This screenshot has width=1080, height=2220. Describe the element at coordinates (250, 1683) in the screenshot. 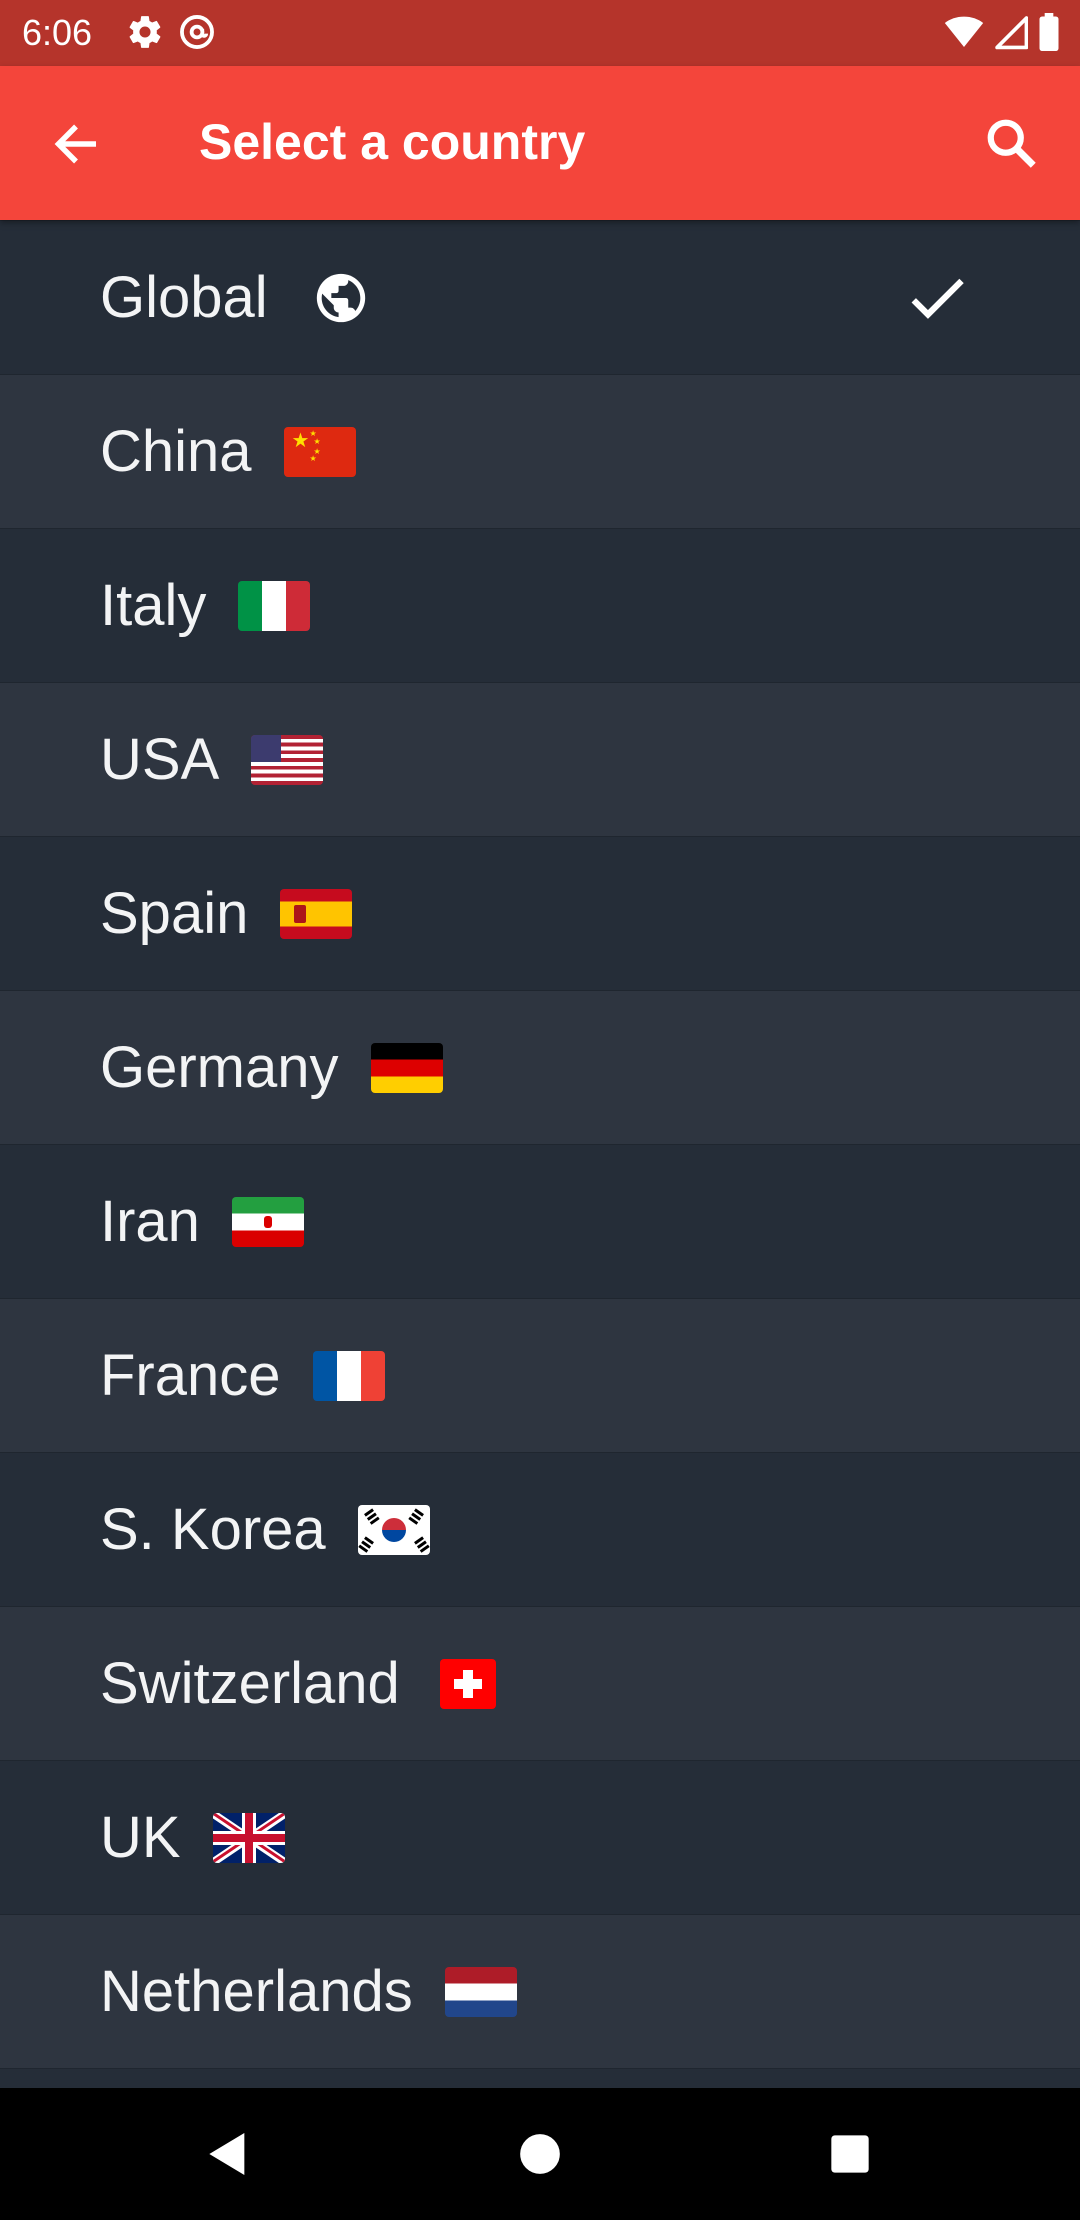

I see `list-item-label: Switzerland` at that location.